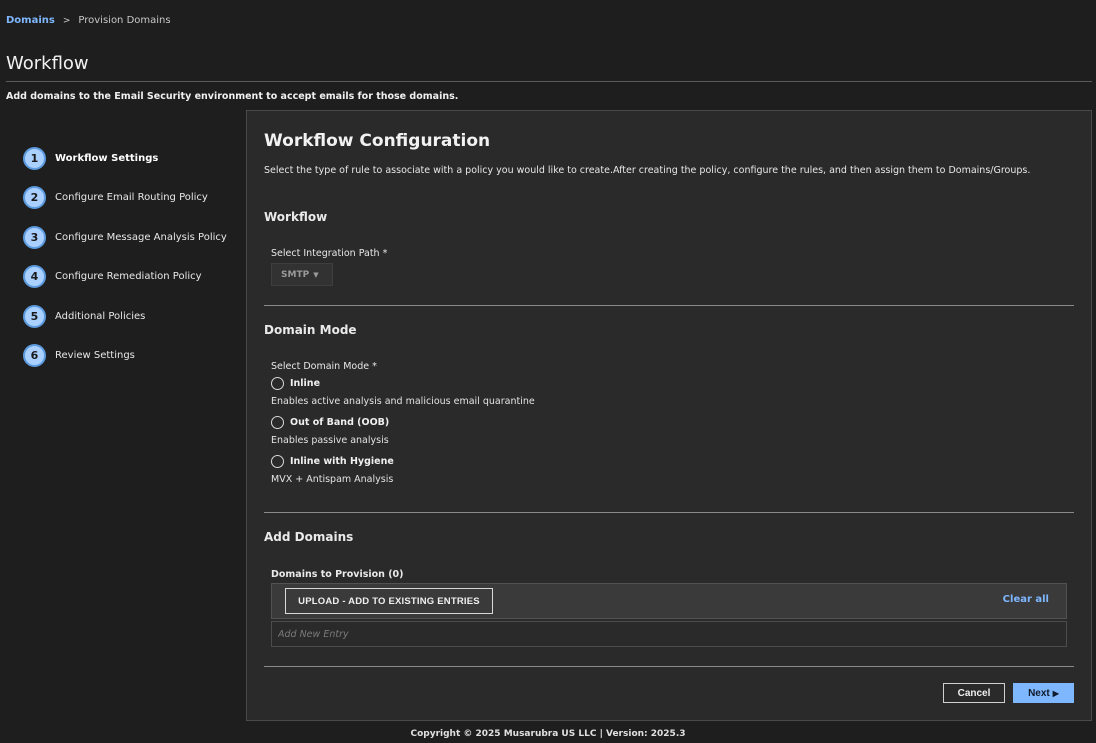  What do you see at coordinates (377, 141) in the screenshot?
I see `panel-title: Workflow Configuration` at bounding box center [377, 141].